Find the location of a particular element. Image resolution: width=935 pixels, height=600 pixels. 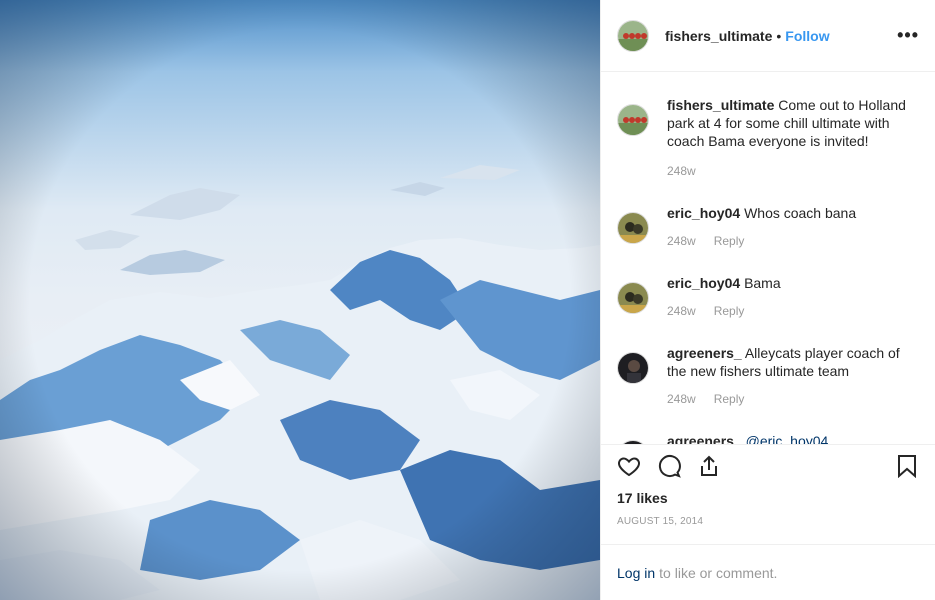

comment-username: fishers_ultimate is located at coordinates (720, 105).